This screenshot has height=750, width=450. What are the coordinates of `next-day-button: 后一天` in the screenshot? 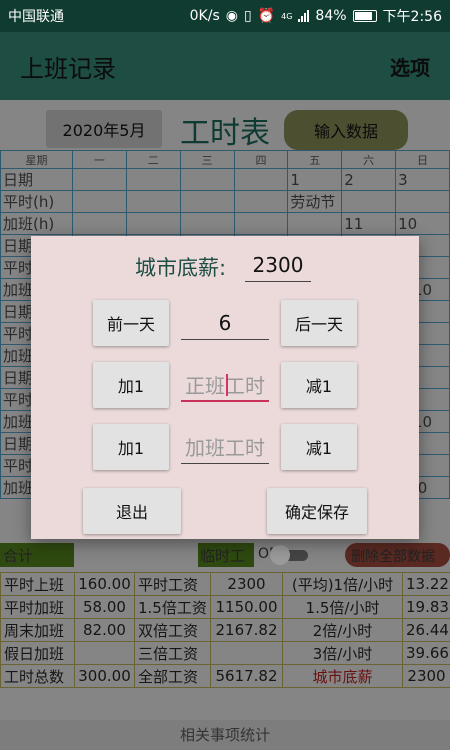 It's located at (319, 323).